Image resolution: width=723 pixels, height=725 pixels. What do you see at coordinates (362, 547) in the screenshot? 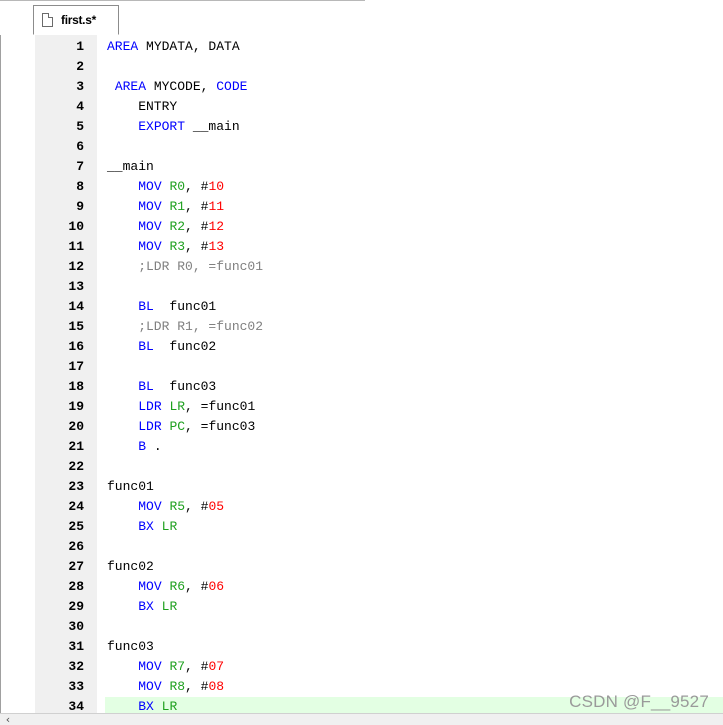
I see `code-line: 26` at bounding box center [362, 547].